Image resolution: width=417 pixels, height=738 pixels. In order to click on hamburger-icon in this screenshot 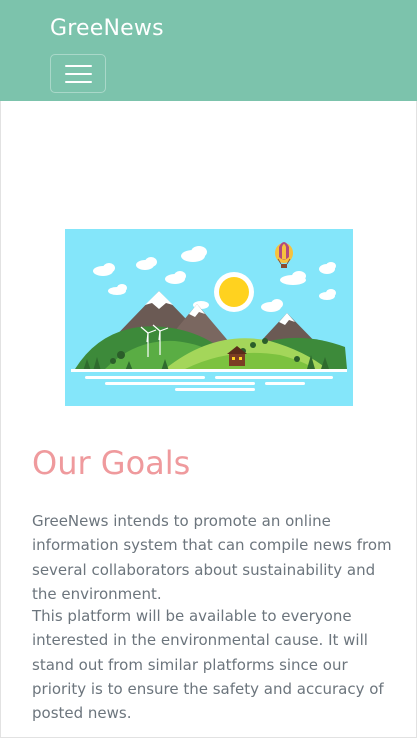, I will do `click(78, 66)`.